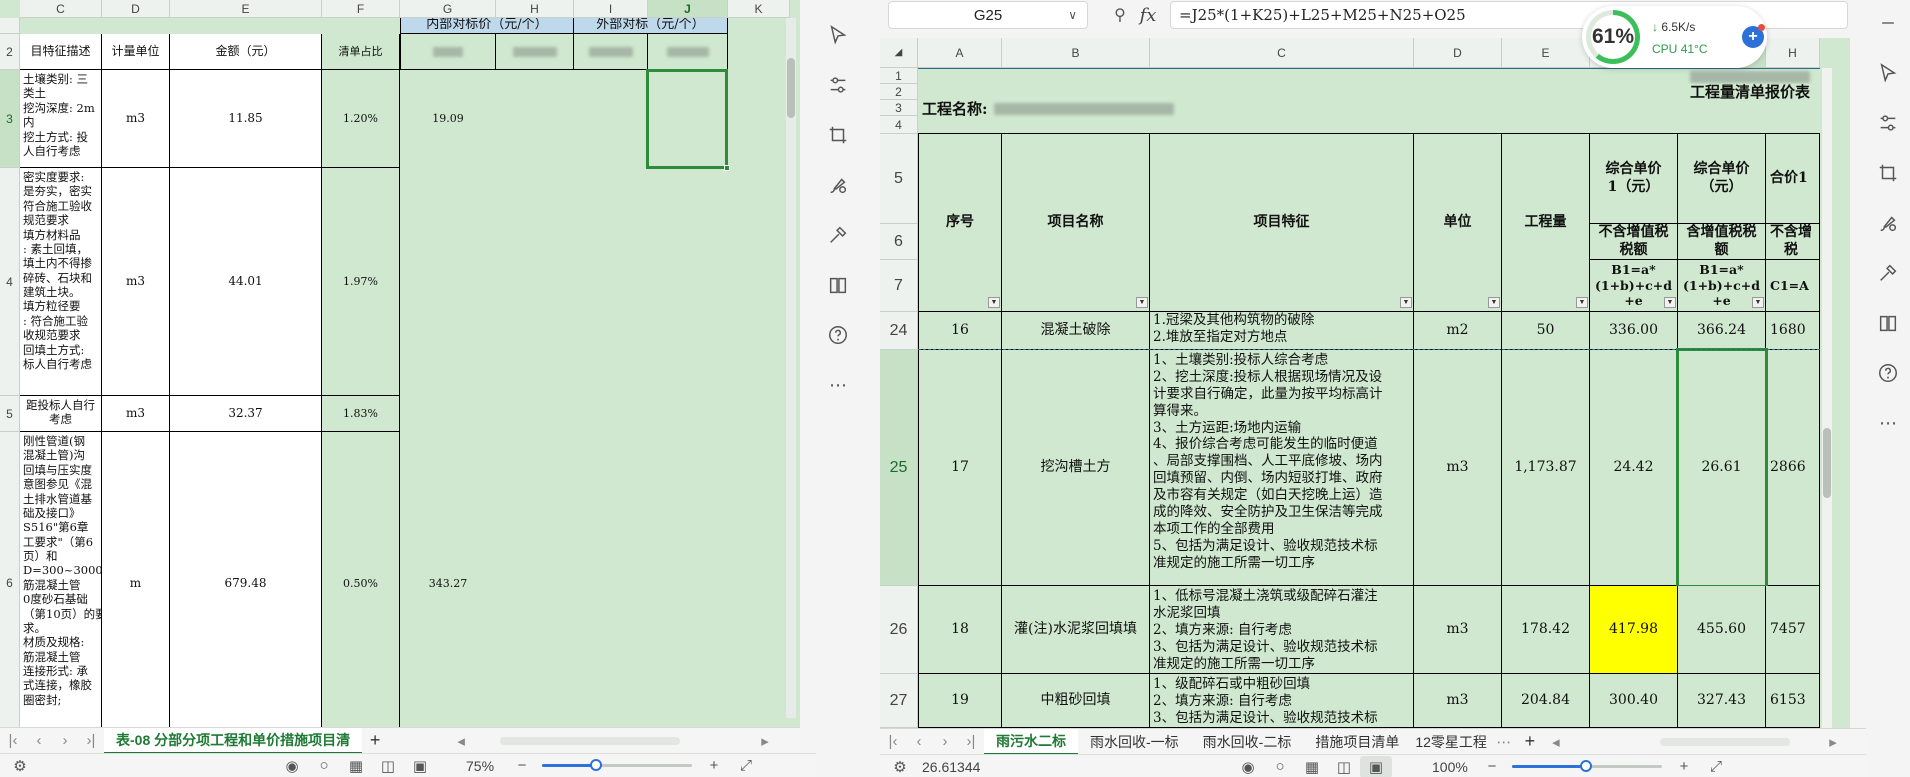 The width and height of the screenshot is (1910, 777). Describe the element at coordinates (611, 9) in the screenshot. I see `column-header-i: I` at that location.